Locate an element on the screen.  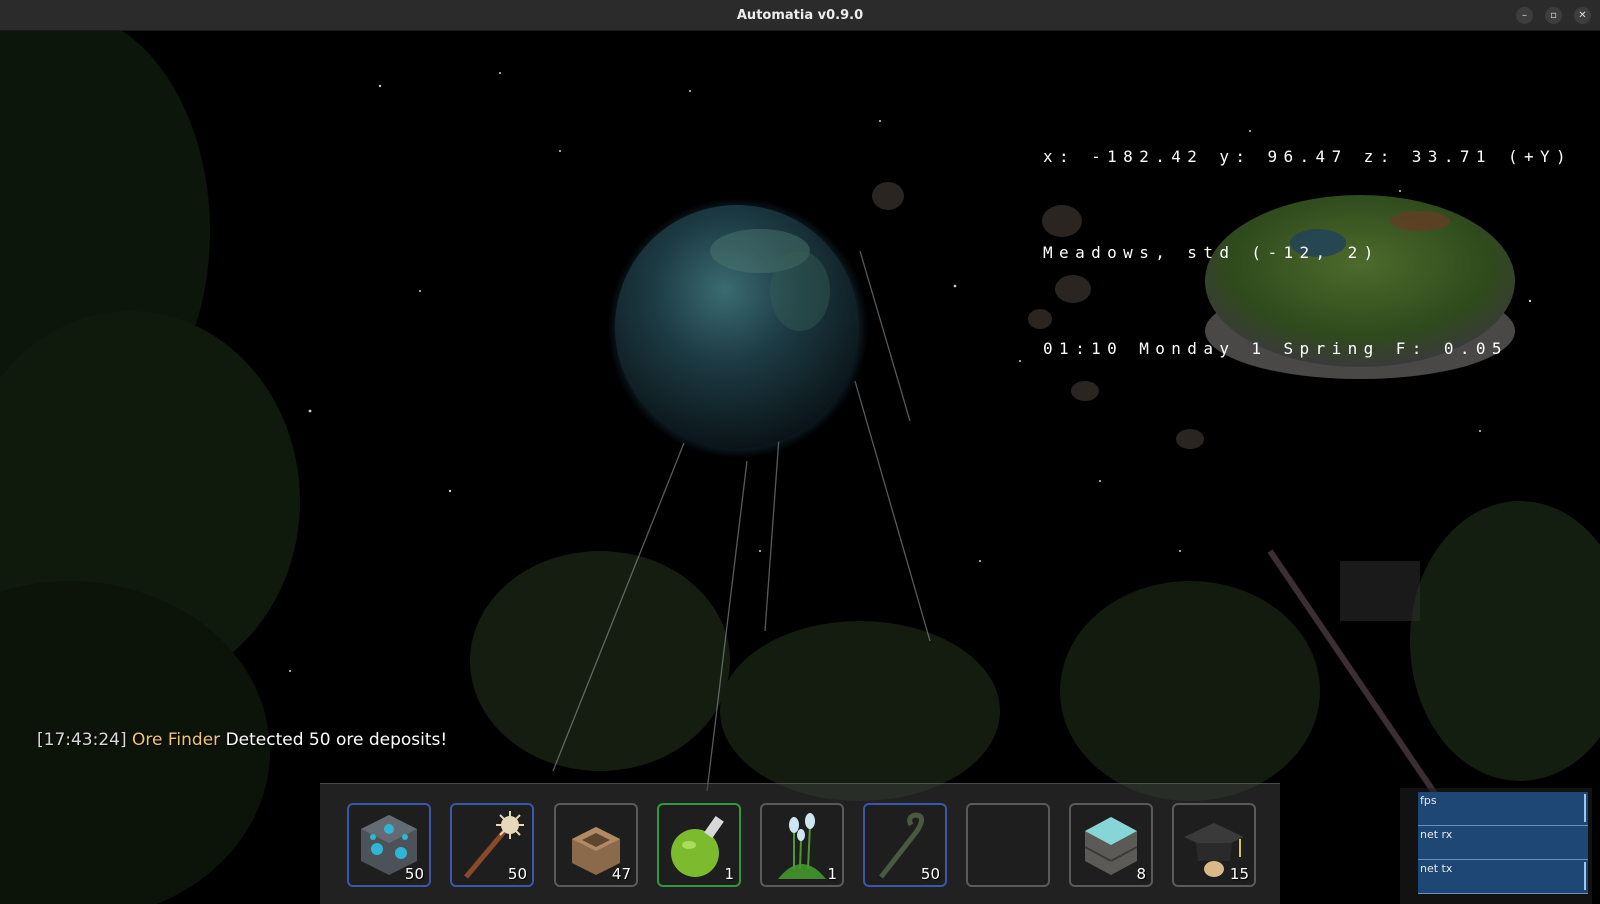
slot-count: 15 is located at coordinates (1239, 874).